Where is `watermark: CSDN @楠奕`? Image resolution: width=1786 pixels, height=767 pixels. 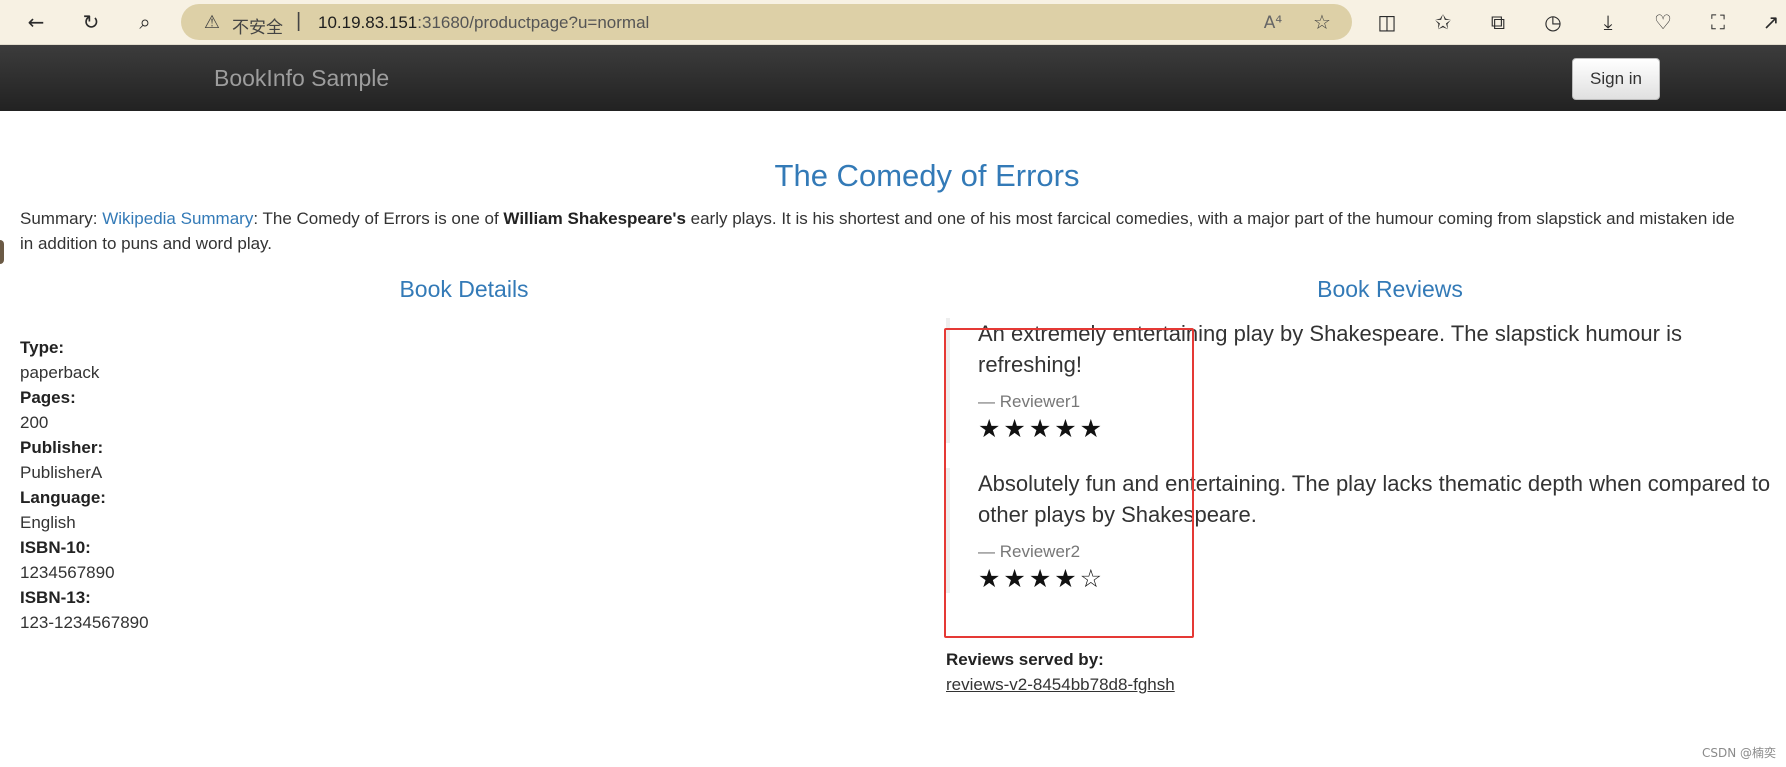 watermark: CSDN @楠奕 is located at coordinates (1739, 753).